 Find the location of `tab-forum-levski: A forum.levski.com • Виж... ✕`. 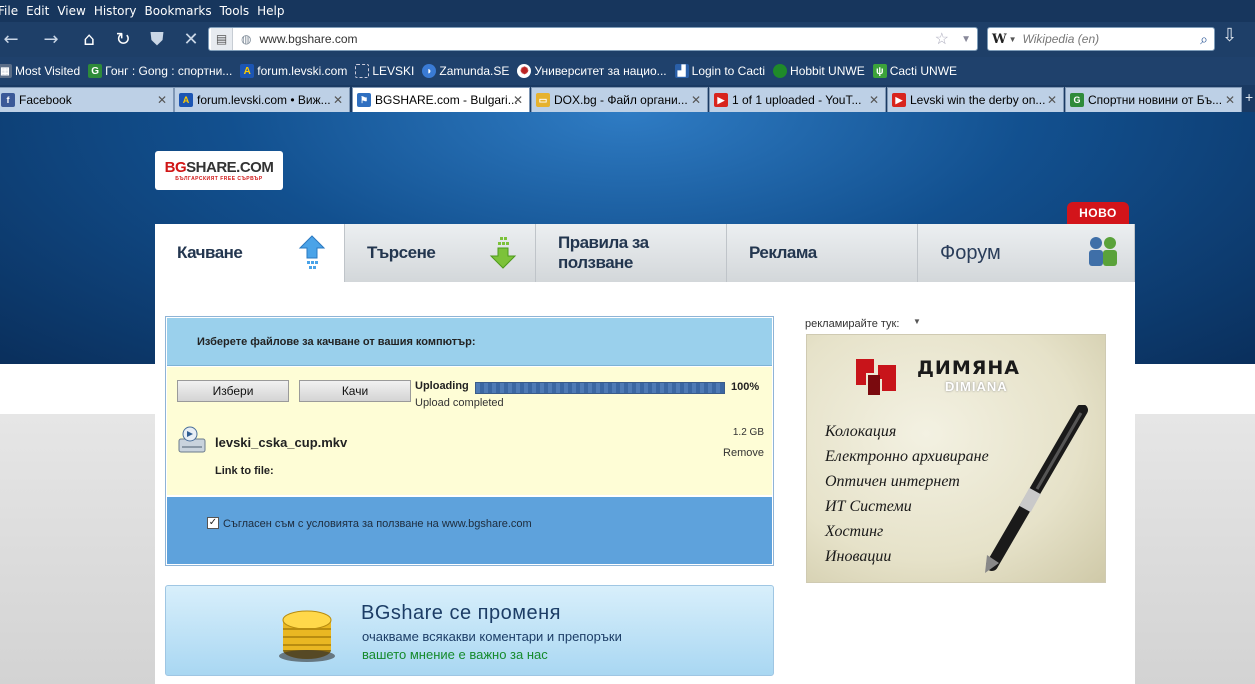

tab-forum-levski: A forum.levski.com • Виж... ✕ is located at coordinates (262, 99).